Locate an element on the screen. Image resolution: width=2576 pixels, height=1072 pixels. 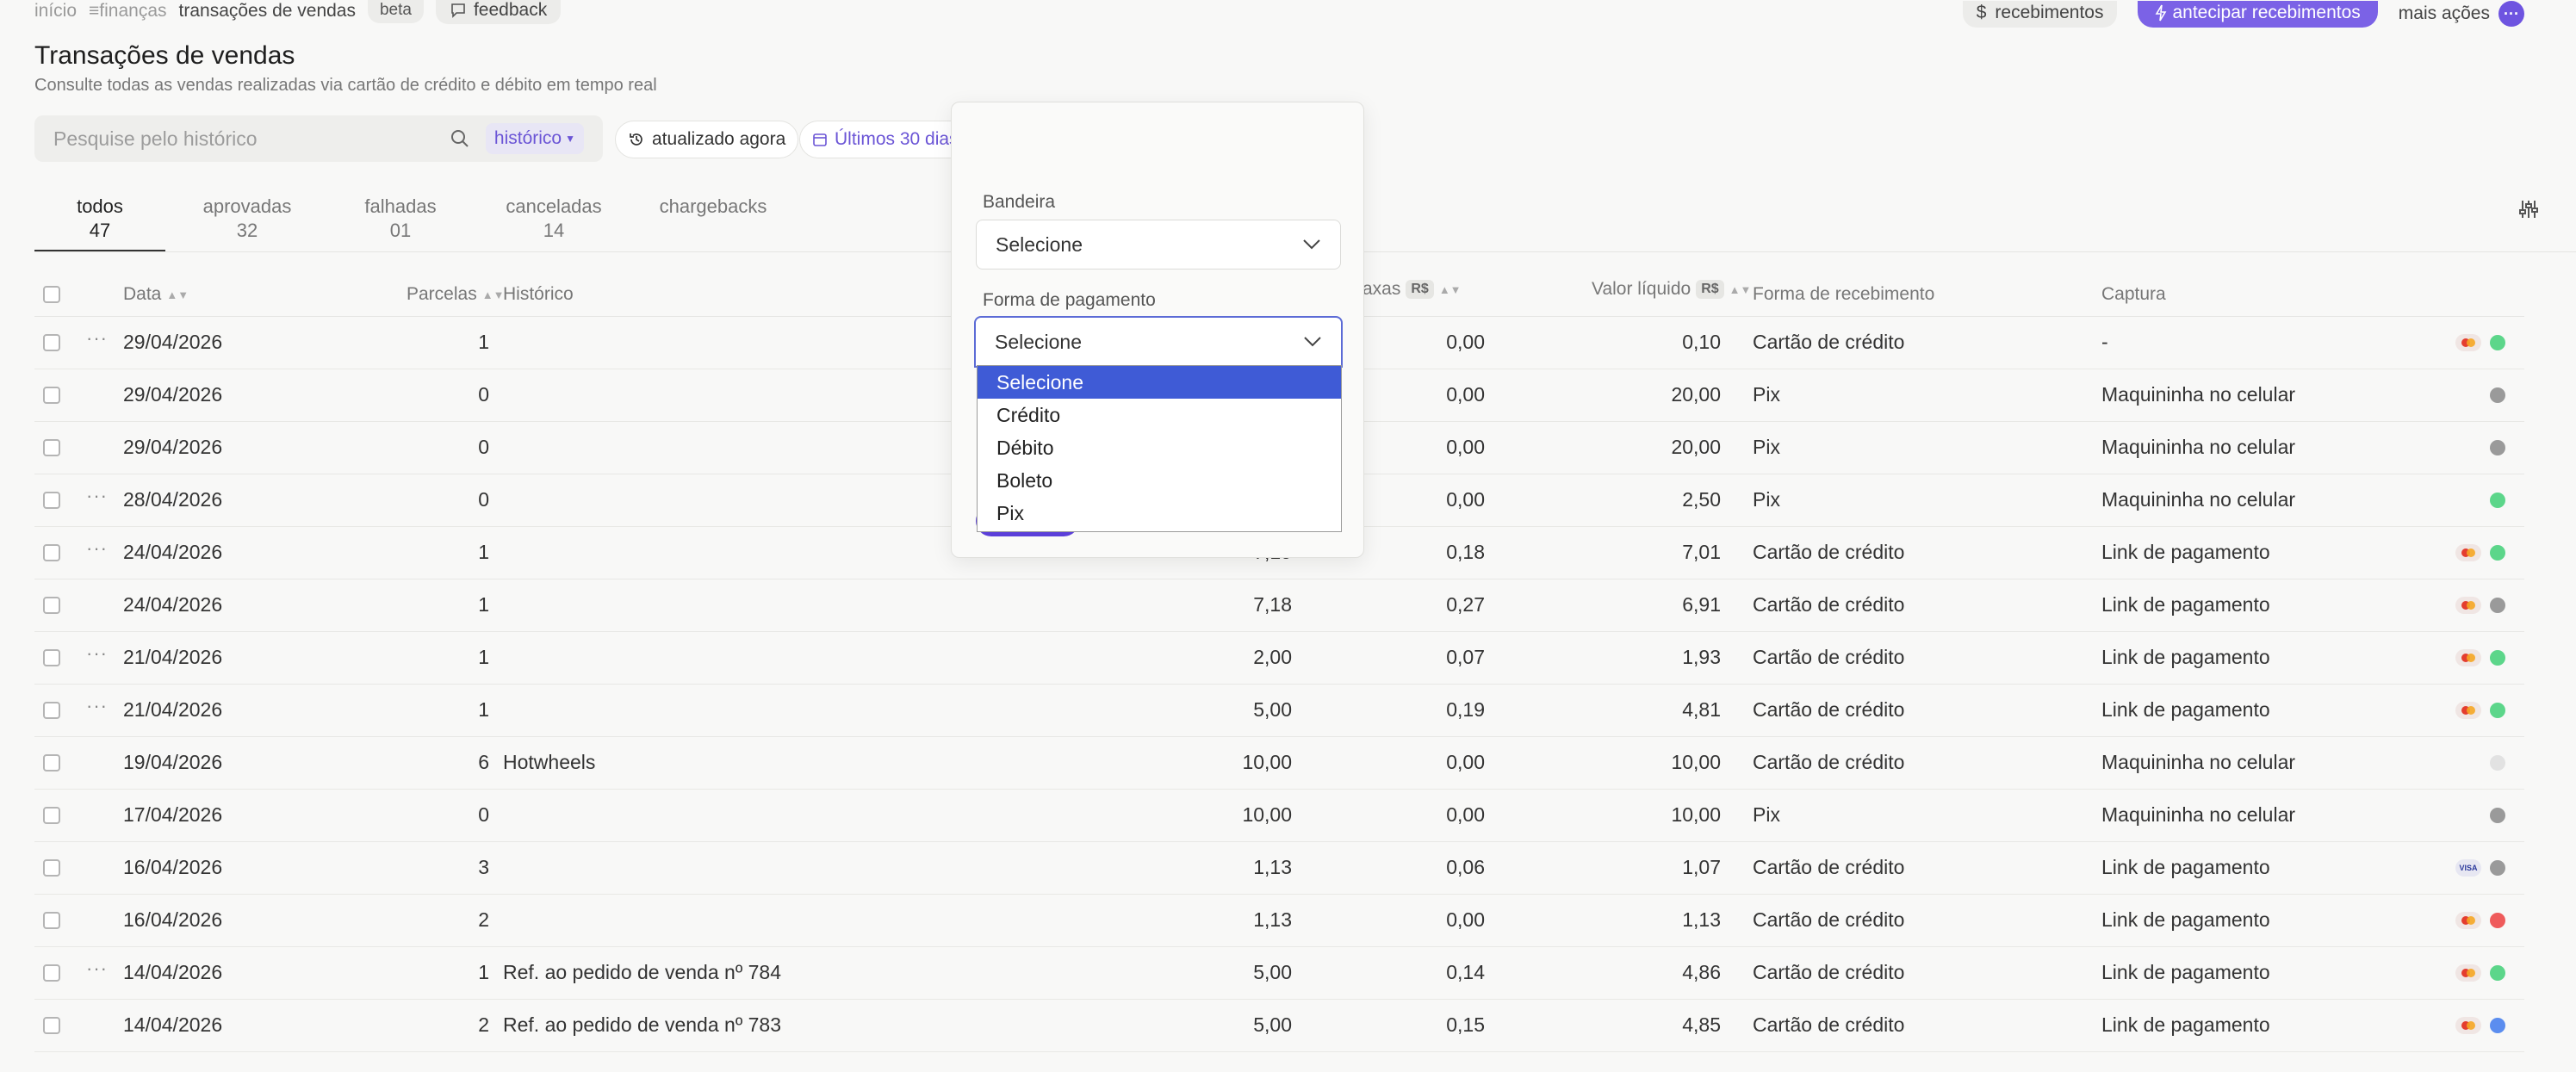
payment-option-pix: Pix is located at coordinates (1160, 513).